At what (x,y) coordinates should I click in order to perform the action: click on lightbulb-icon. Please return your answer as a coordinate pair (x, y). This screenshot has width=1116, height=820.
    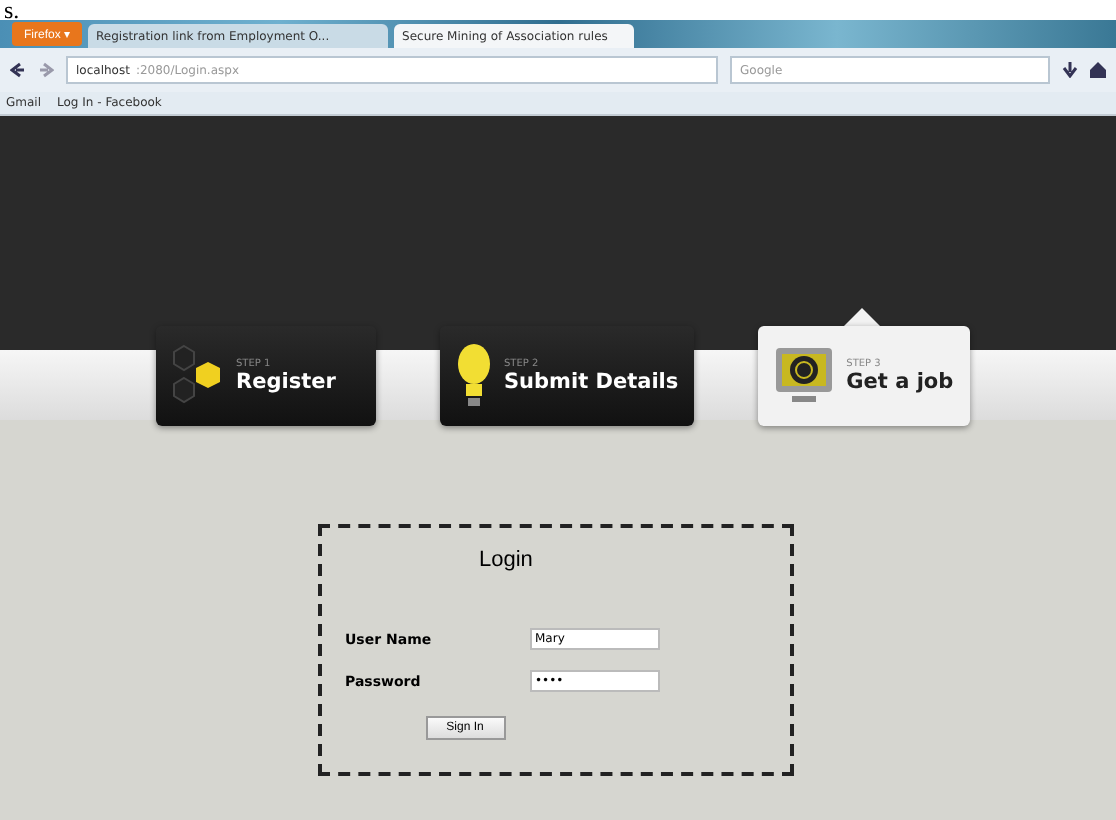
    Looking at the image, I should click on (474, 376).